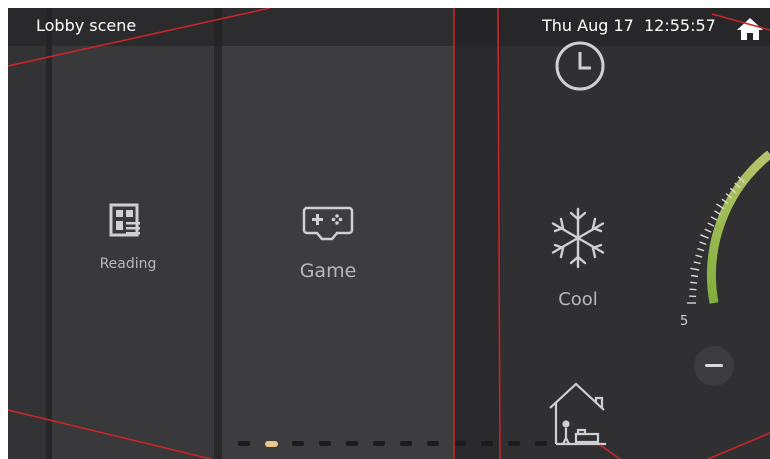 The height and width of the screenshot is (459, 770). Describe the element at coordinates (124, 220) in the screenshot. I see `reading-icon` at that location.